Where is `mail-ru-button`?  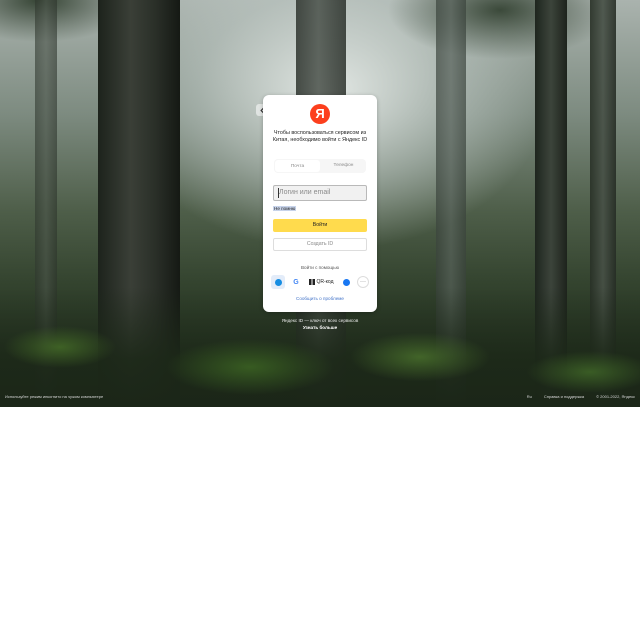
mail-ru-button is located at coordinates (278, 282).